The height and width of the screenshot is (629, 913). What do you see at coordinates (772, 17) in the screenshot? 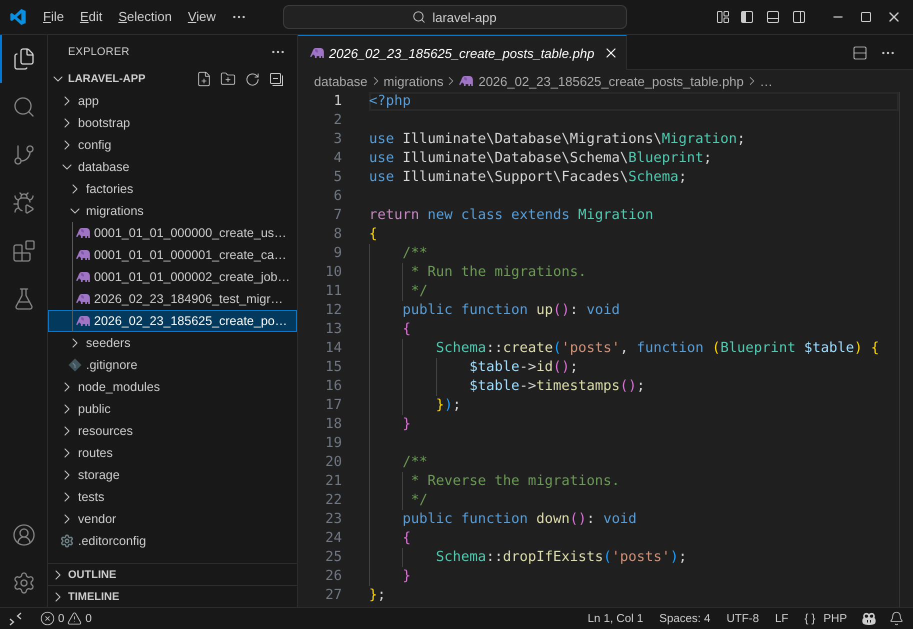
I see `bottom-panel-icon` at bounding box center [772, 17].